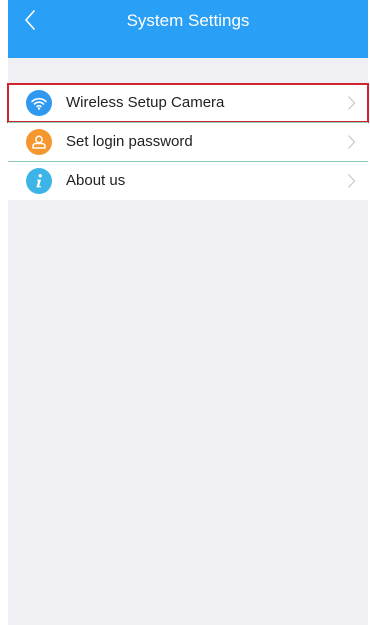  What do you see at coordinates (188, 20) in the screenshot?
I see `page-title: System Settings` at bounding box center [188, 20].